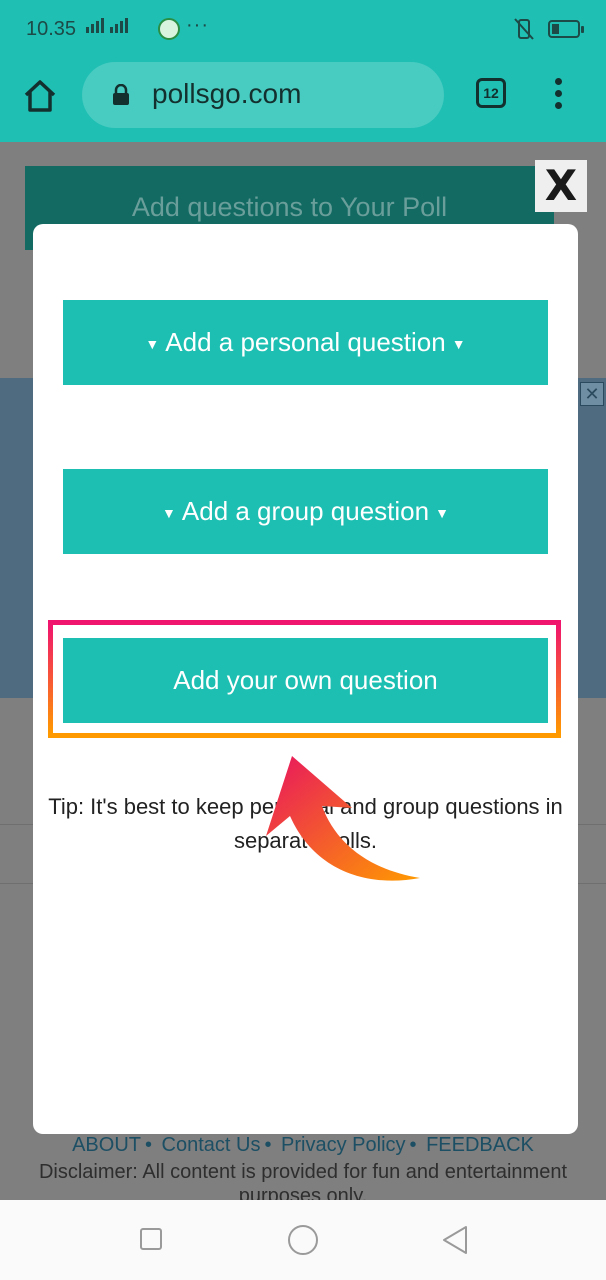  What do you see at coordinates (151, 1239) in the screenshot?
I see `recents-icon` at bounding box center [151, 1239].